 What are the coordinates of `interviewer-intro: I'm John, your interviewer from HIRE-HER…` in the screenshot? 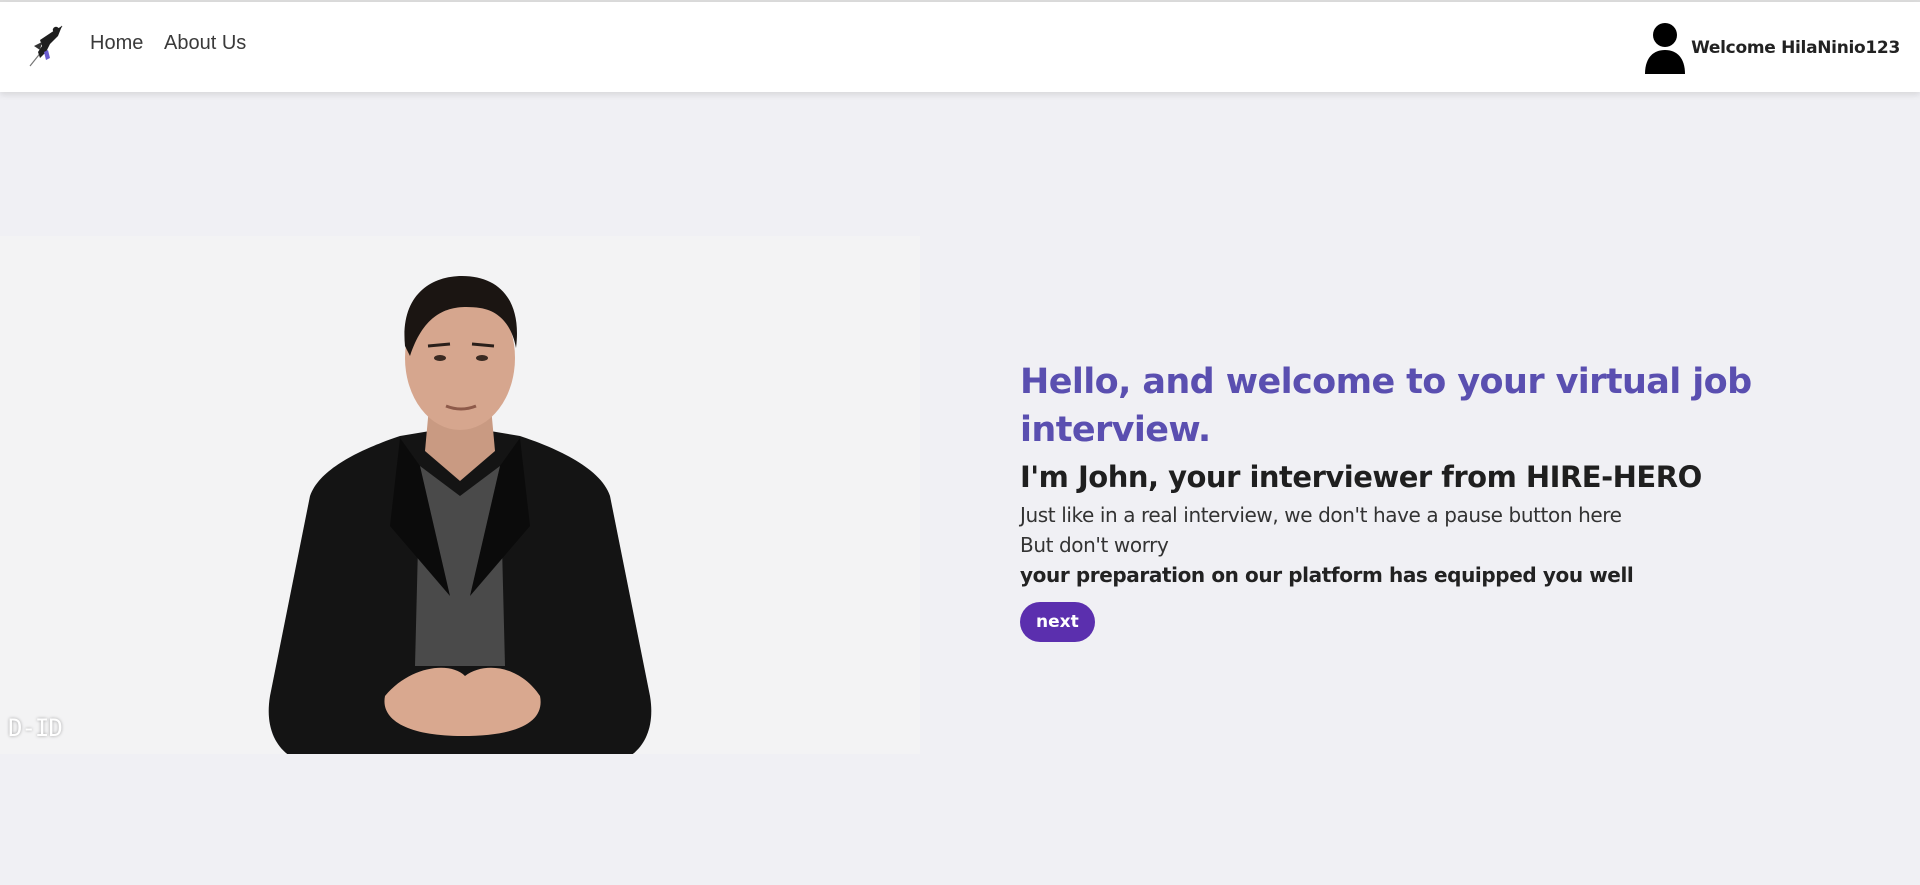 It's located at (1361, 477).